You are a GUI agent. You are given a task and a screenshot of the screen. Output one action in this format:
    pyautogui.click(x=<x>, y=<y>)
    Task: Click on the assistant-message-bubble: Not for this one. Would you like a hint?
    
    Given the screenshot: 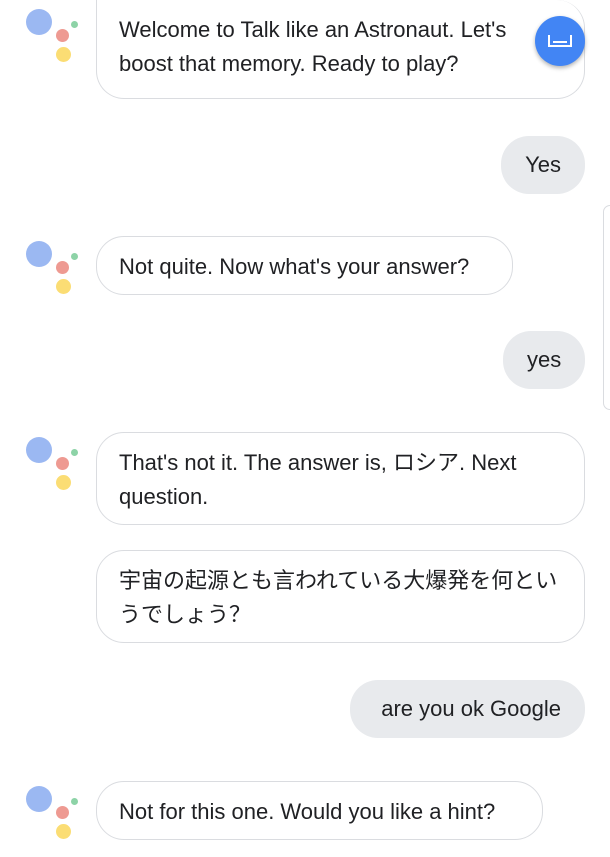 What is the action you would take?
    pyautogui.click(x=319, y=810)
    